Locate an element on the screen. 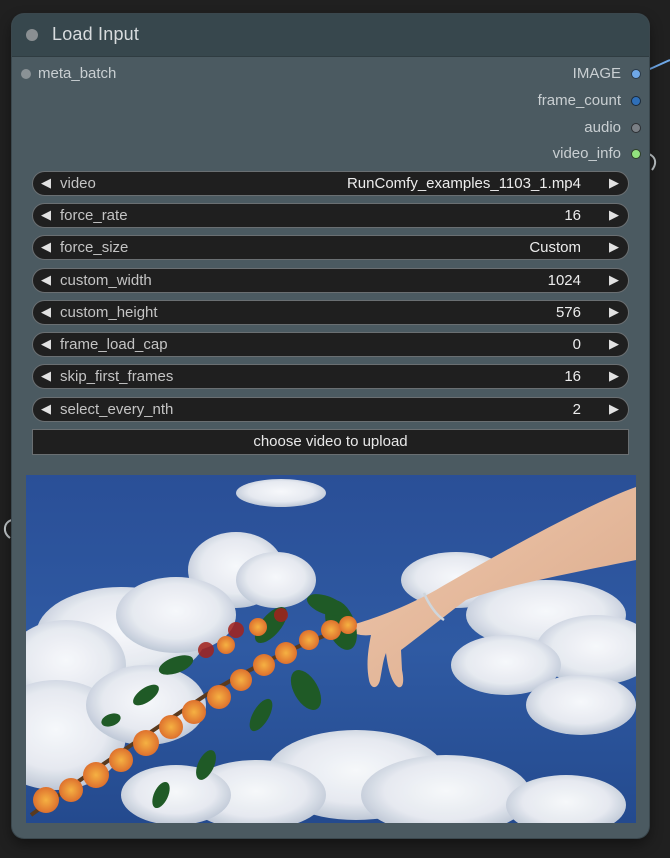  widget-value: Custom is located at coordinates (555, 247).